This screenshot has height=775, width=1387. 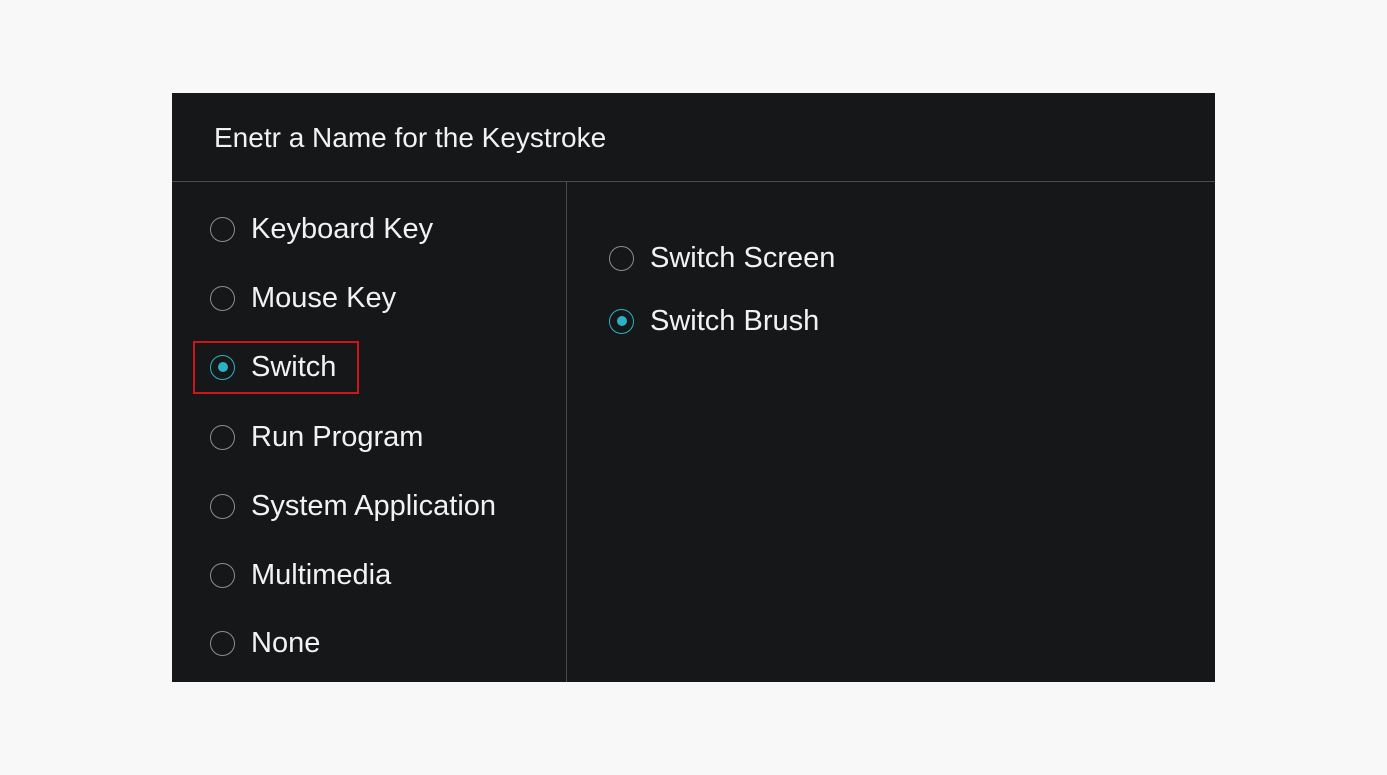 I want to click on option-label: Switch Screen, so click(x=743, y=257).